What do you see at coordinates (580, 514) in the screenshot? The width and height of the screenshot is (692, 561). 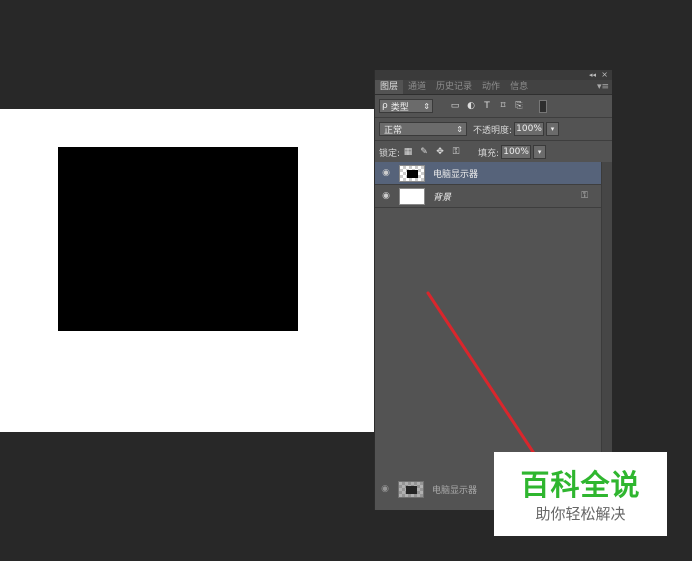 I see `watermark-subtitle: 助你轻松解决` at bounding box center [580, 514].